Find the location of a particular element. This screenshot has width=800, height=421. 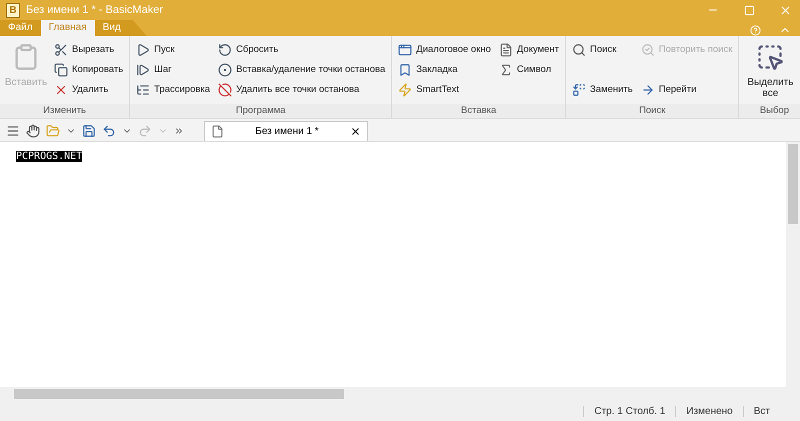

group-label: Программа is located at coordinates (261, 111).